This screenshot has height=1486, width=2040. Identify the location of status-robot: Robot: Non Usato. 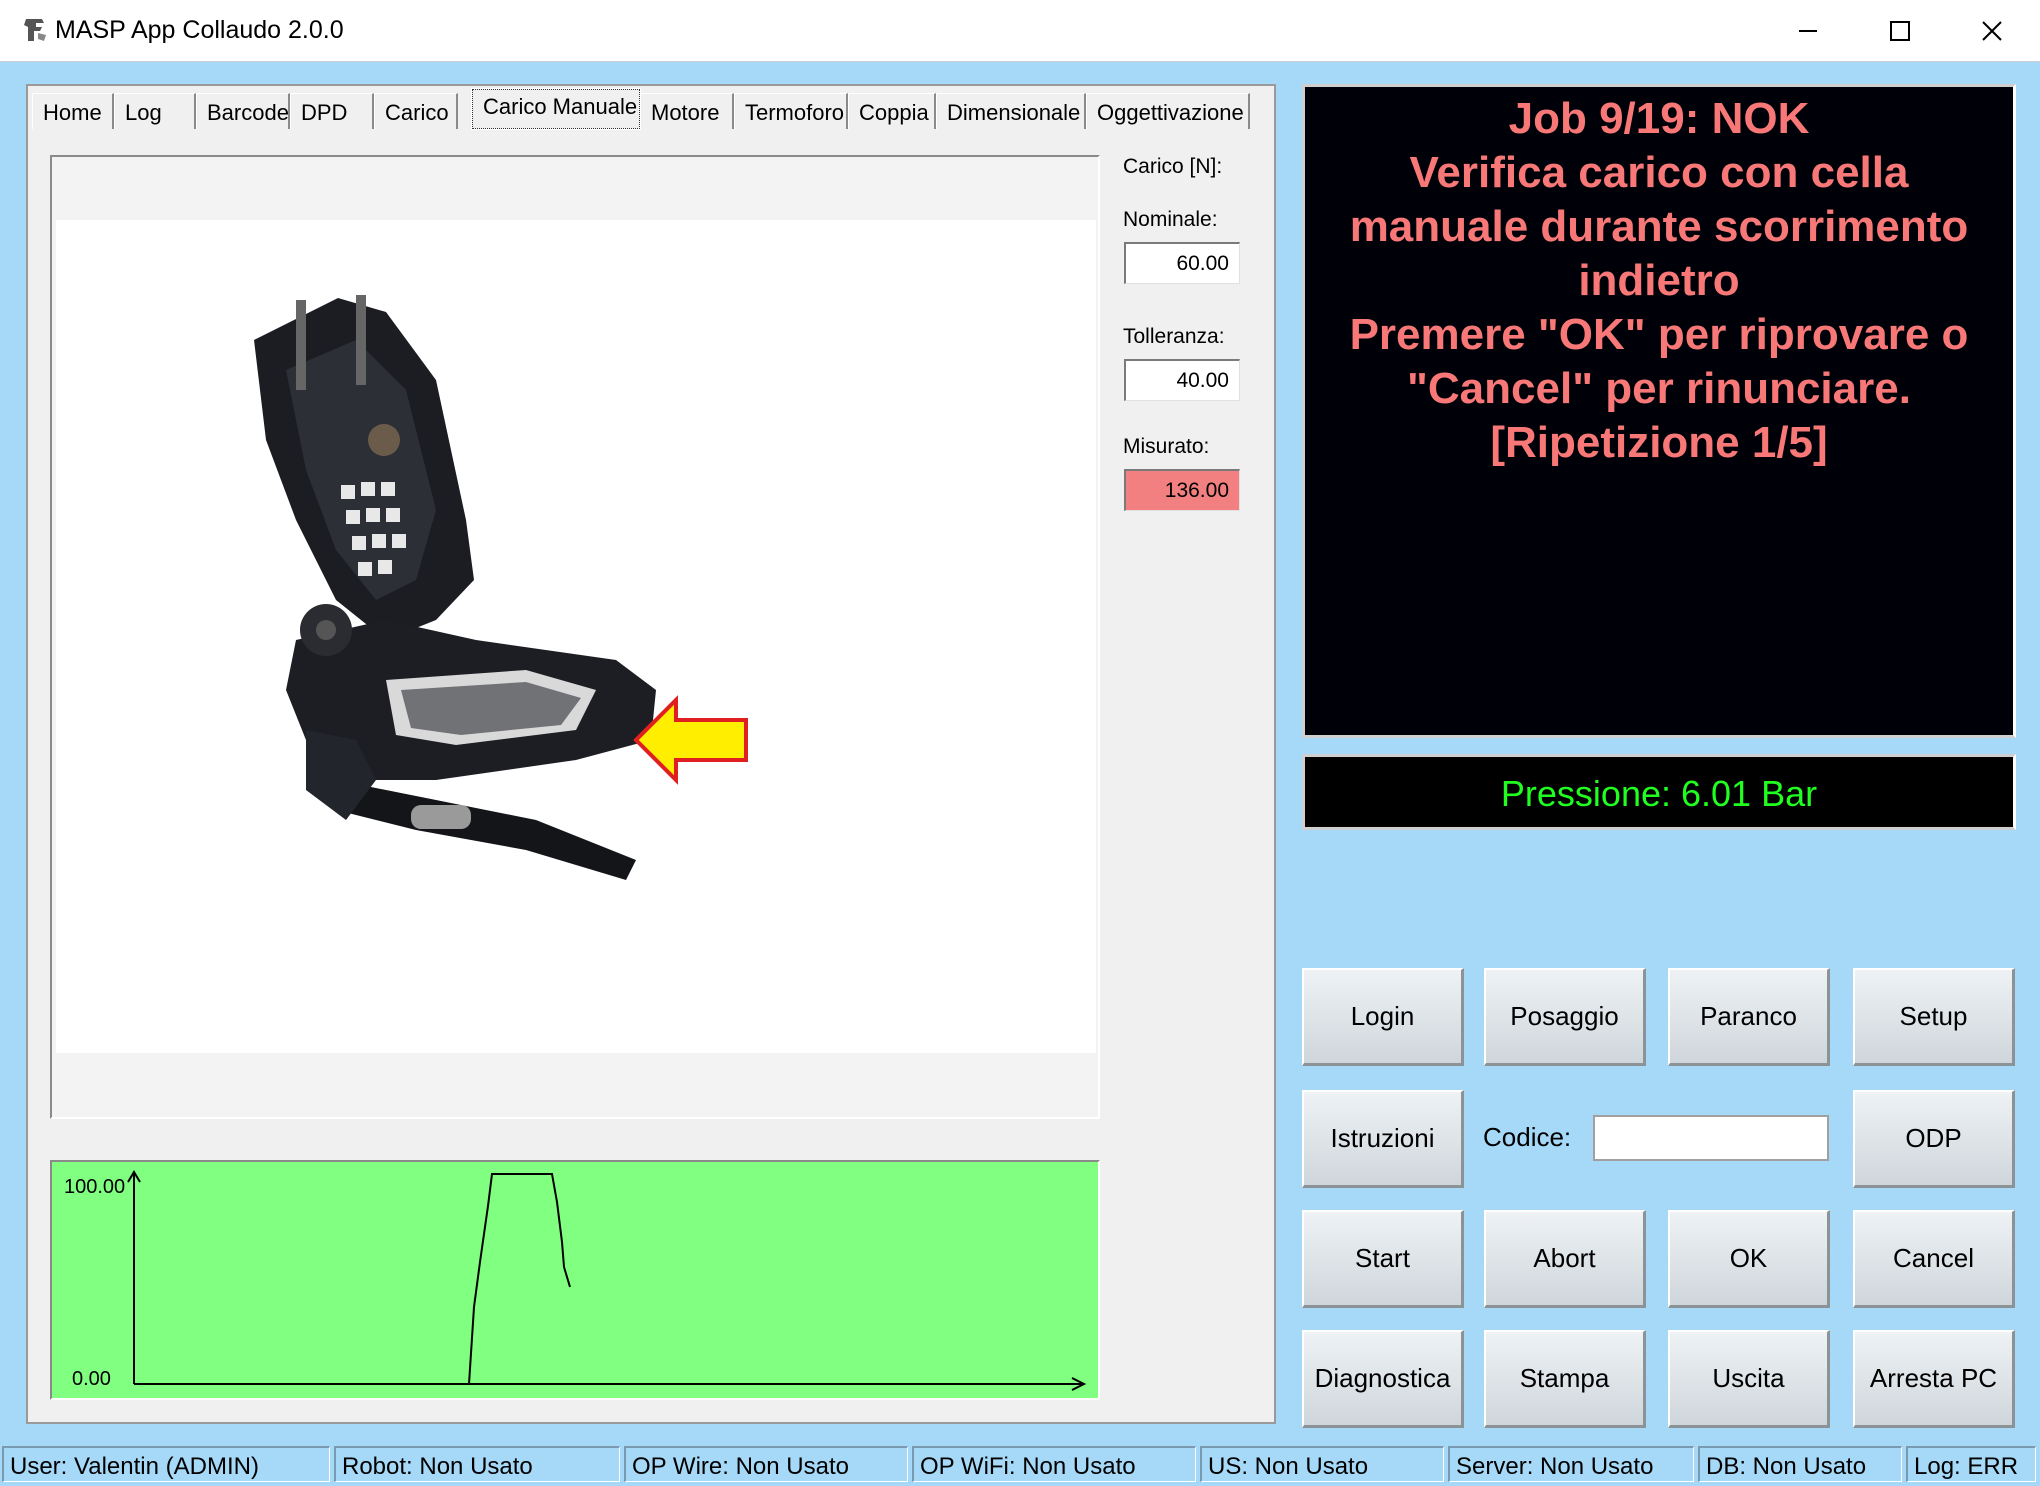
(477, 1464).